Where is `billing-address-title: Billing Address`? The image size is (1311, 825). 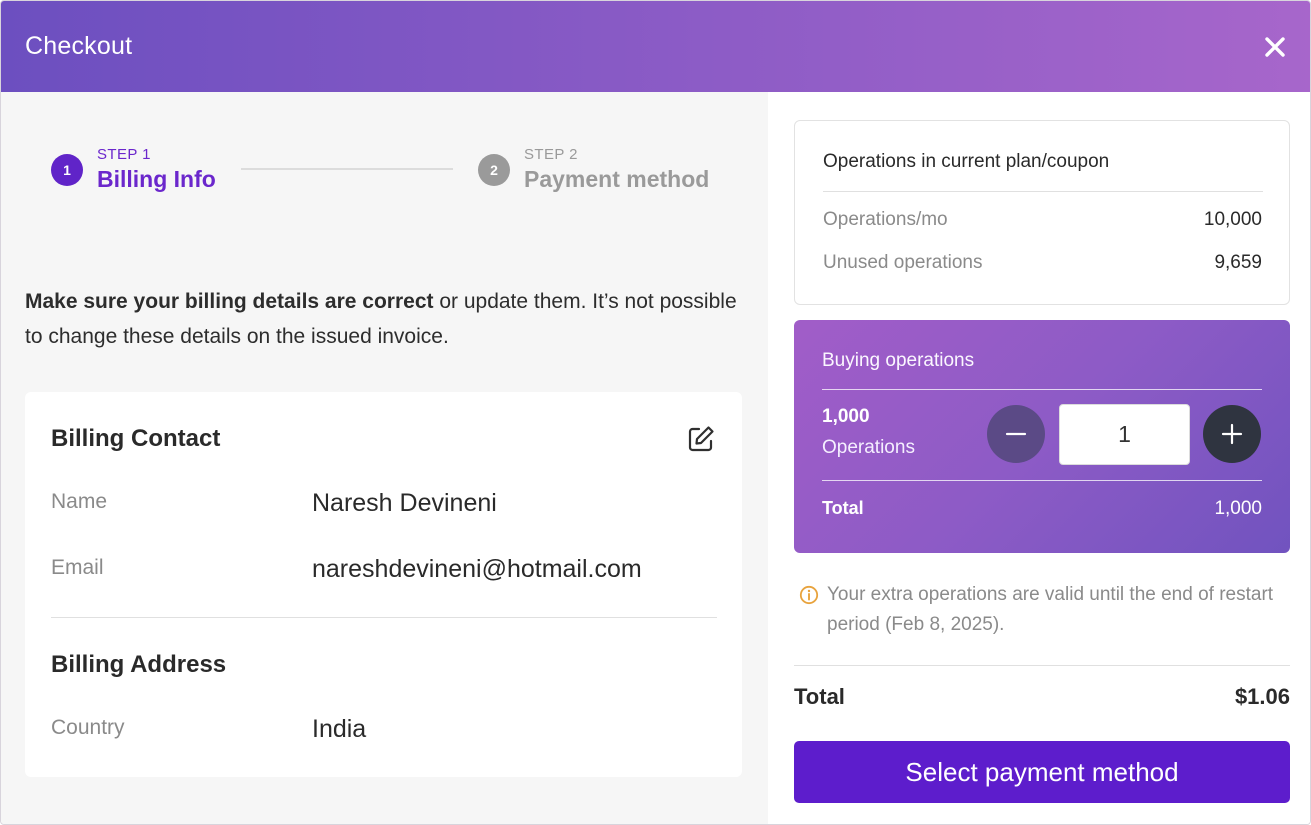 billing-address-title: Billing Address is located at coordinates (139, 664).